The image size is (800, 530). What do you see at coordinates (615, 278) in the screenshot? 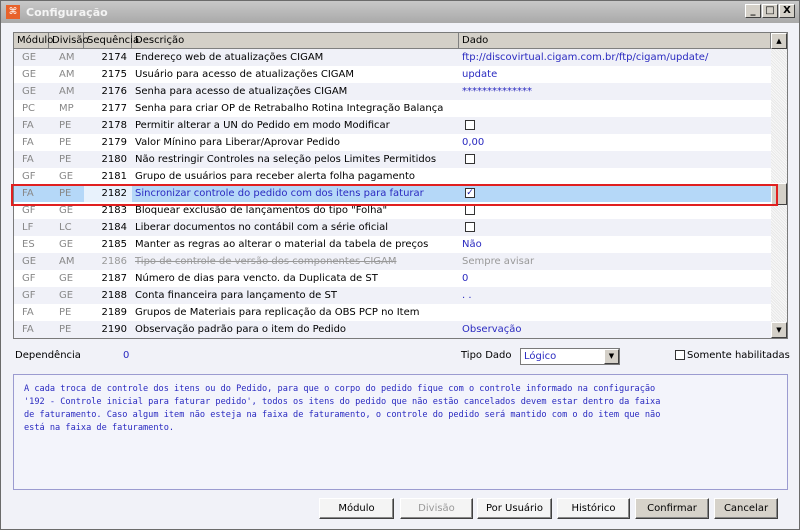
I see `dado-cell: 0` at bounding box center [615, 278].